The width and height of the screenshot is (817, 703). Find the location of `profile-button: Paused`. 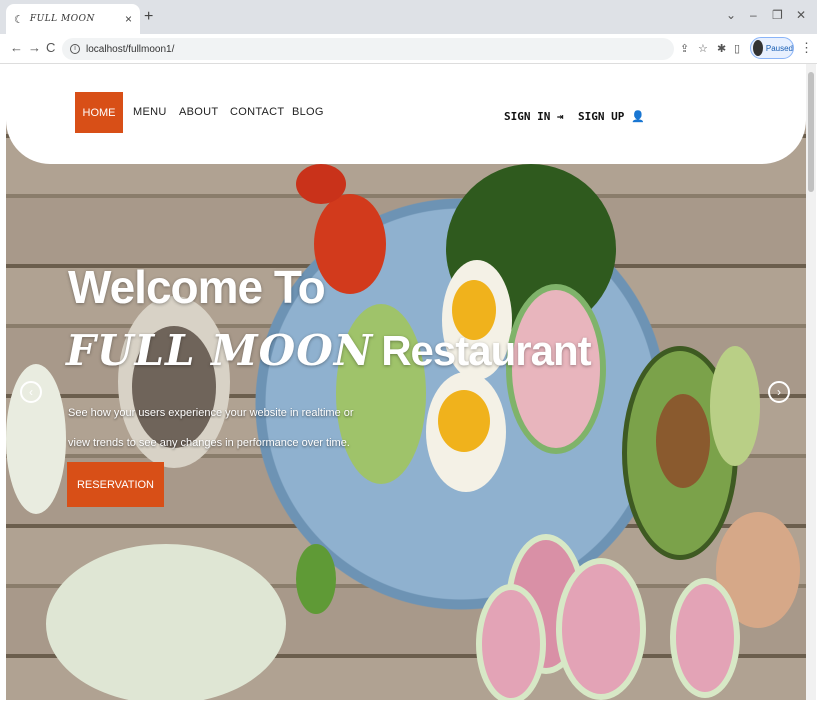

profile-button: Paused is located at coordinates (772, 48).